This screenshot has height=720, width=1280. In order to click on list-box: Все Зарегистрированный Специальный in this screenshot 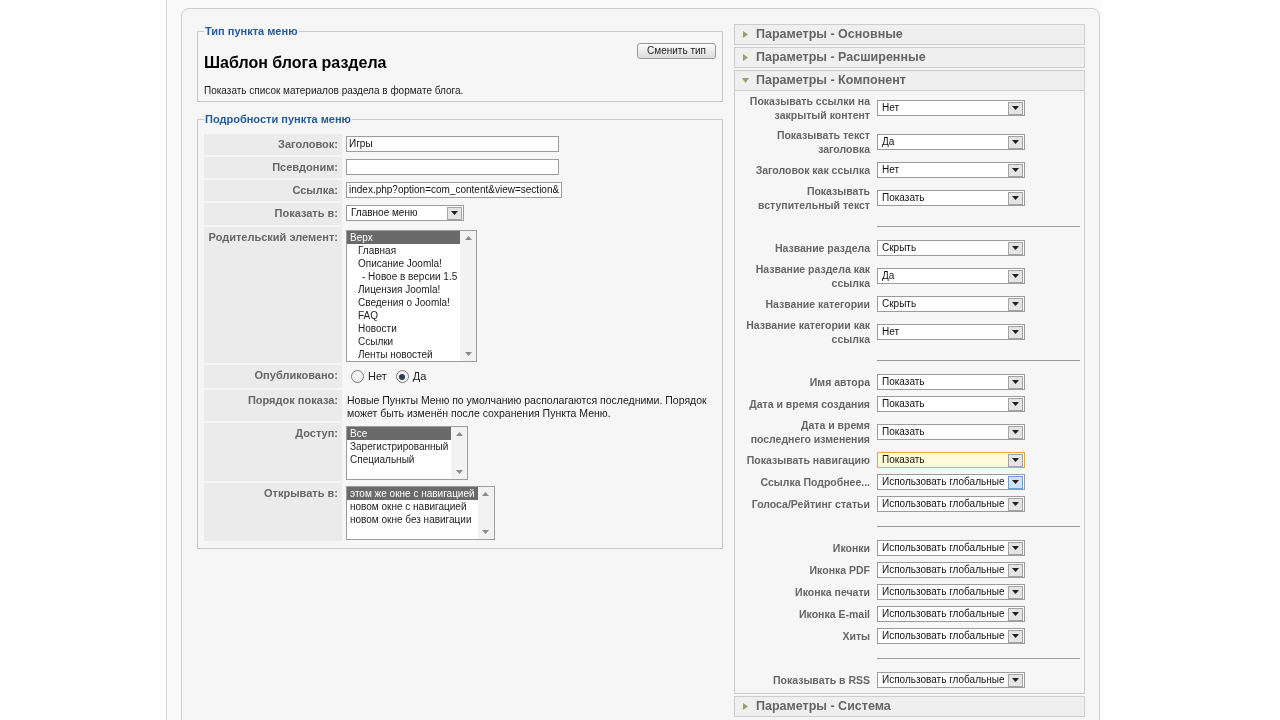, I will do `click(407, 453)`.